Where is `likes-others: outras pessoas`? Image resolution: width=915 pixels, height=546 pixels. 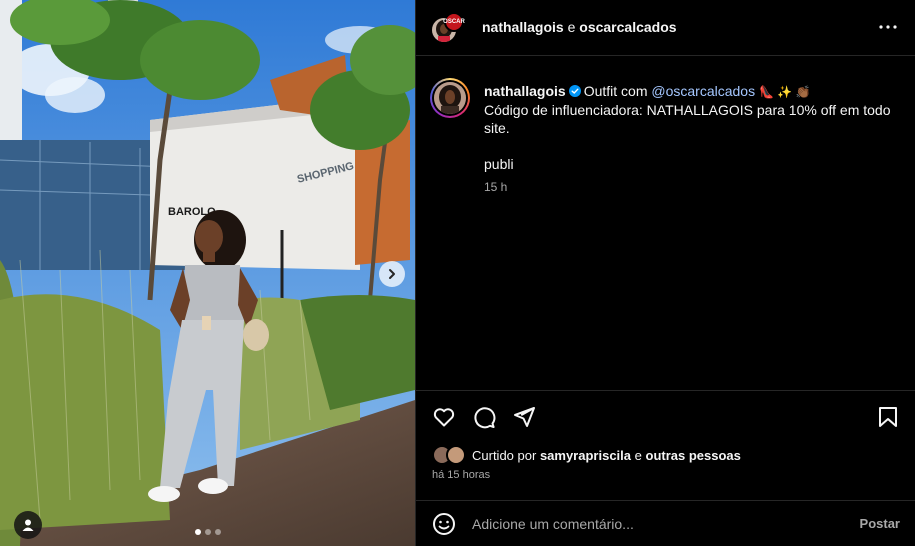
likes-others: outras pessoas is located at coordinates (693, 455).